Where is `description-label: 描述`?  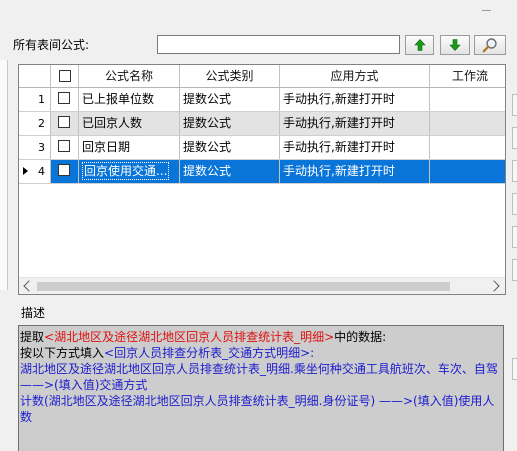
description-label: 描述 is located at coordinates (33, 313).